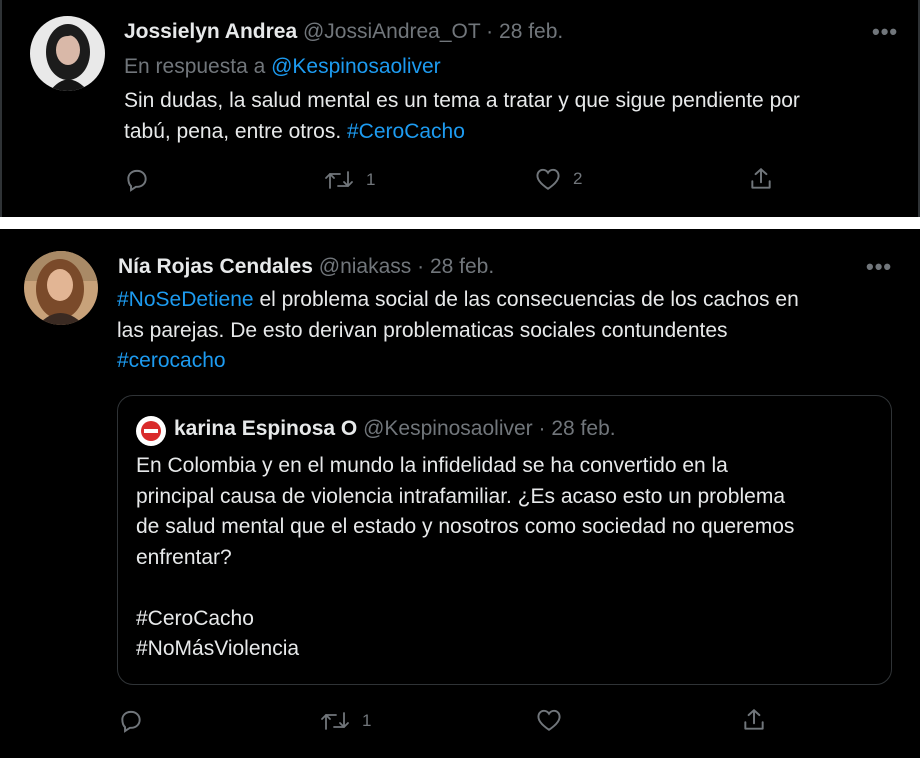 Image resolution: width=920 pixels, height=758 pixels. I want to click on quote-author-name: karina Espinosa O, so click(265, 428).